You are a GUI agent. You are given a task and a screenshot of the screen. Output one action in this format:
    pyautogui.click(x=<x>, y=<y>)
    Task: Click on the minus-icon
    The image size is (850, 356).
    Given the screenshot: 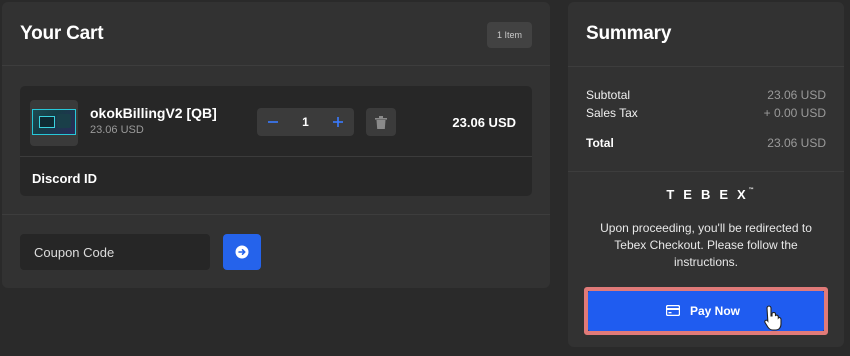 What is the action you would take?
    pyautogui.click(x=273, y=122)
    